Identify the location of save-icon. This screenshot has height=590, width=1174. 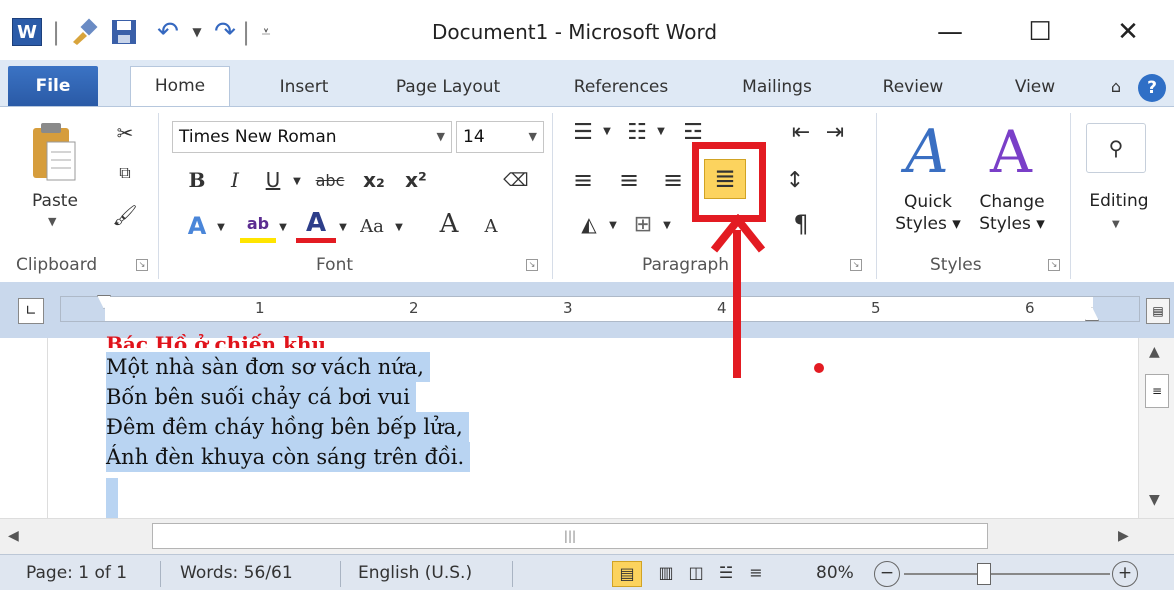
(124, 32).